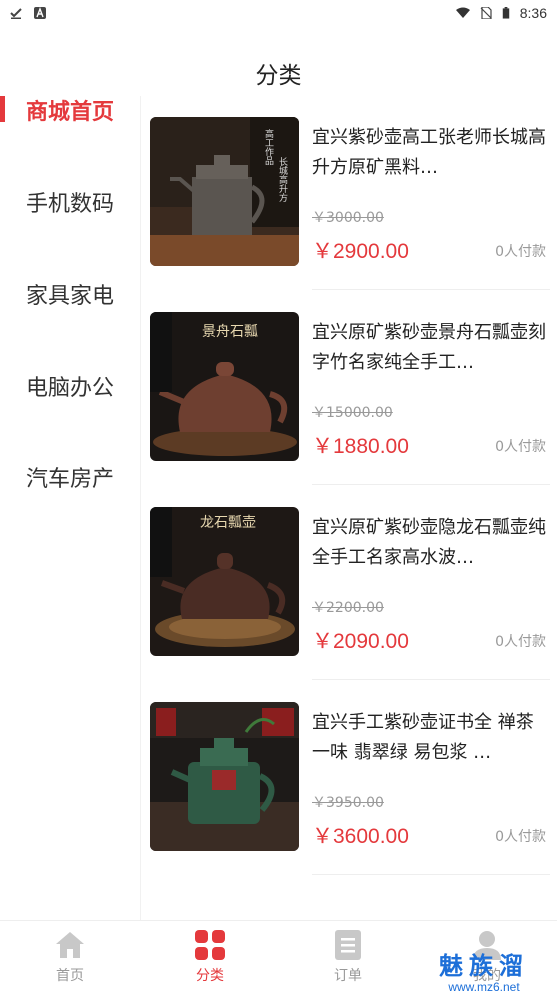  I want to click on sidebar-item-car-property: 汽车房产, so click(70, 477).